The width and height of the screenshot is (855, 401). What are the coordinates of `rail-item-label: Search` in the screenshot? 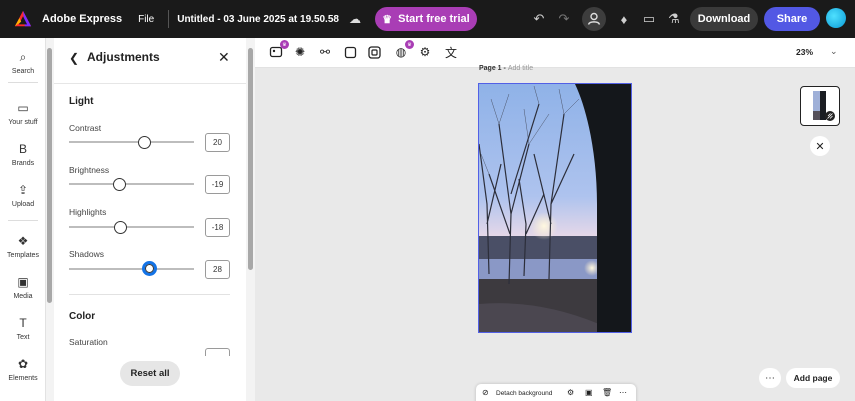 It's located at (23, 71).